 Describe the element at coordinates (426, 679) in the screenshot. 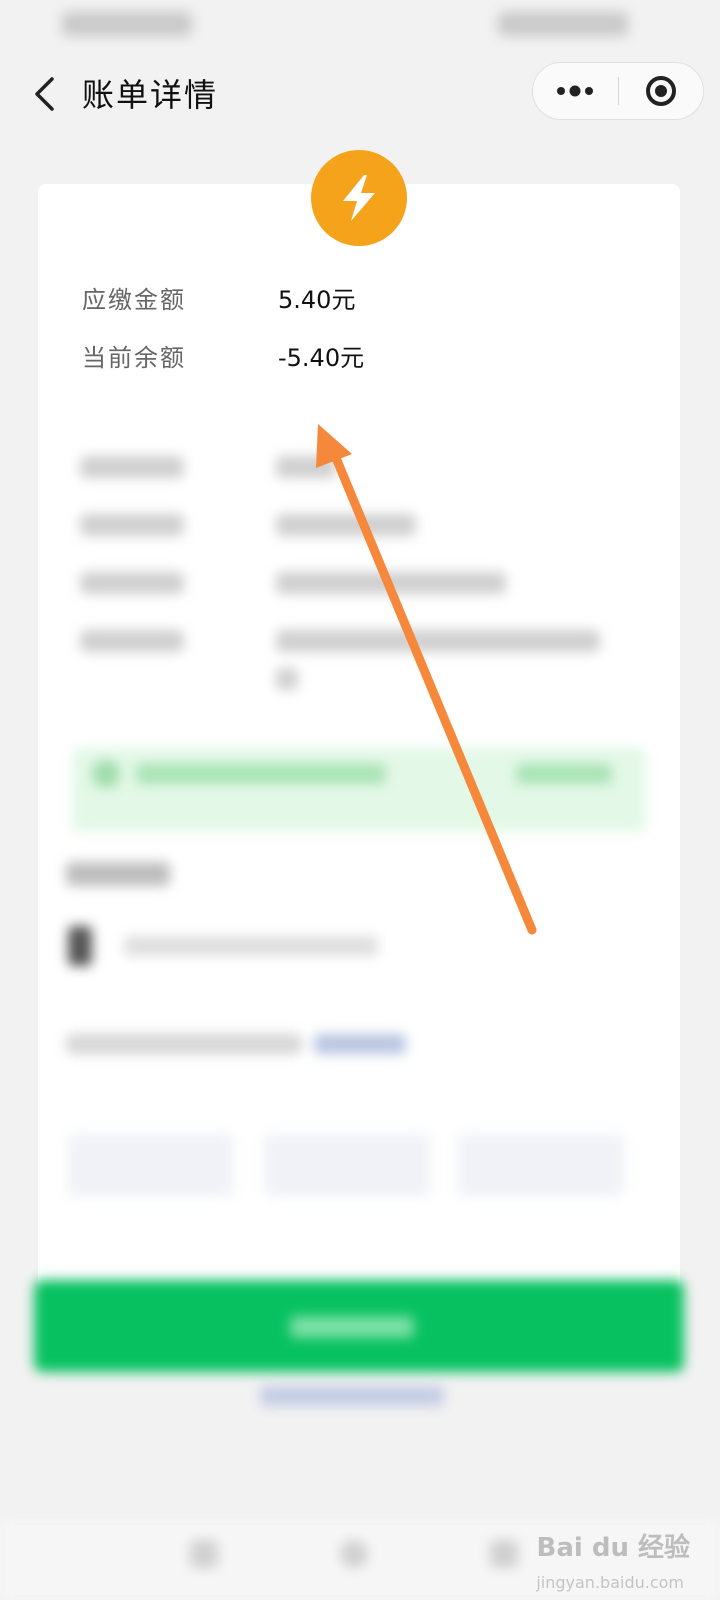

I see `annotation-arrow-icon` at that location.